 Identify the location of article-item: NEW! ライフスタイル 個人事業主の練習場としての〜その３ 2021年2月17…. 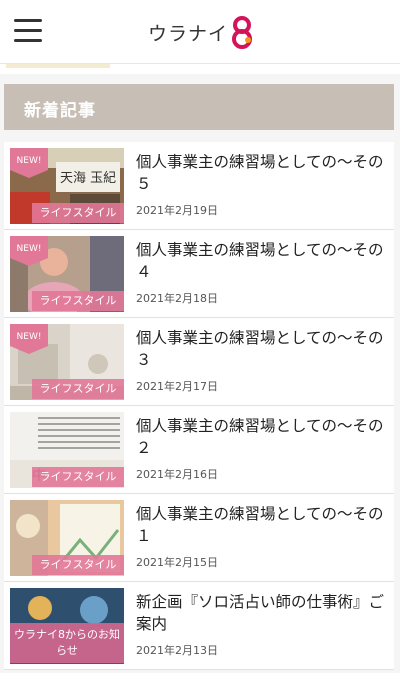
(199, 362).